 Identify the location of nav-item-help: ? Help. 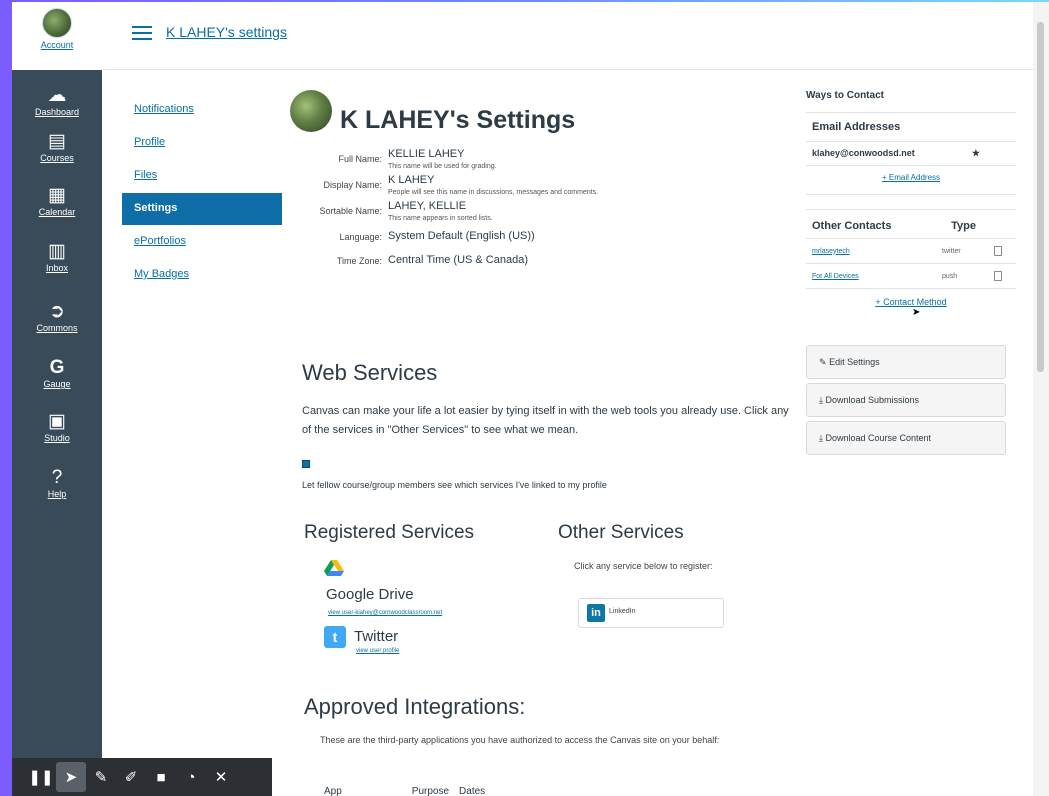
(57, 483).